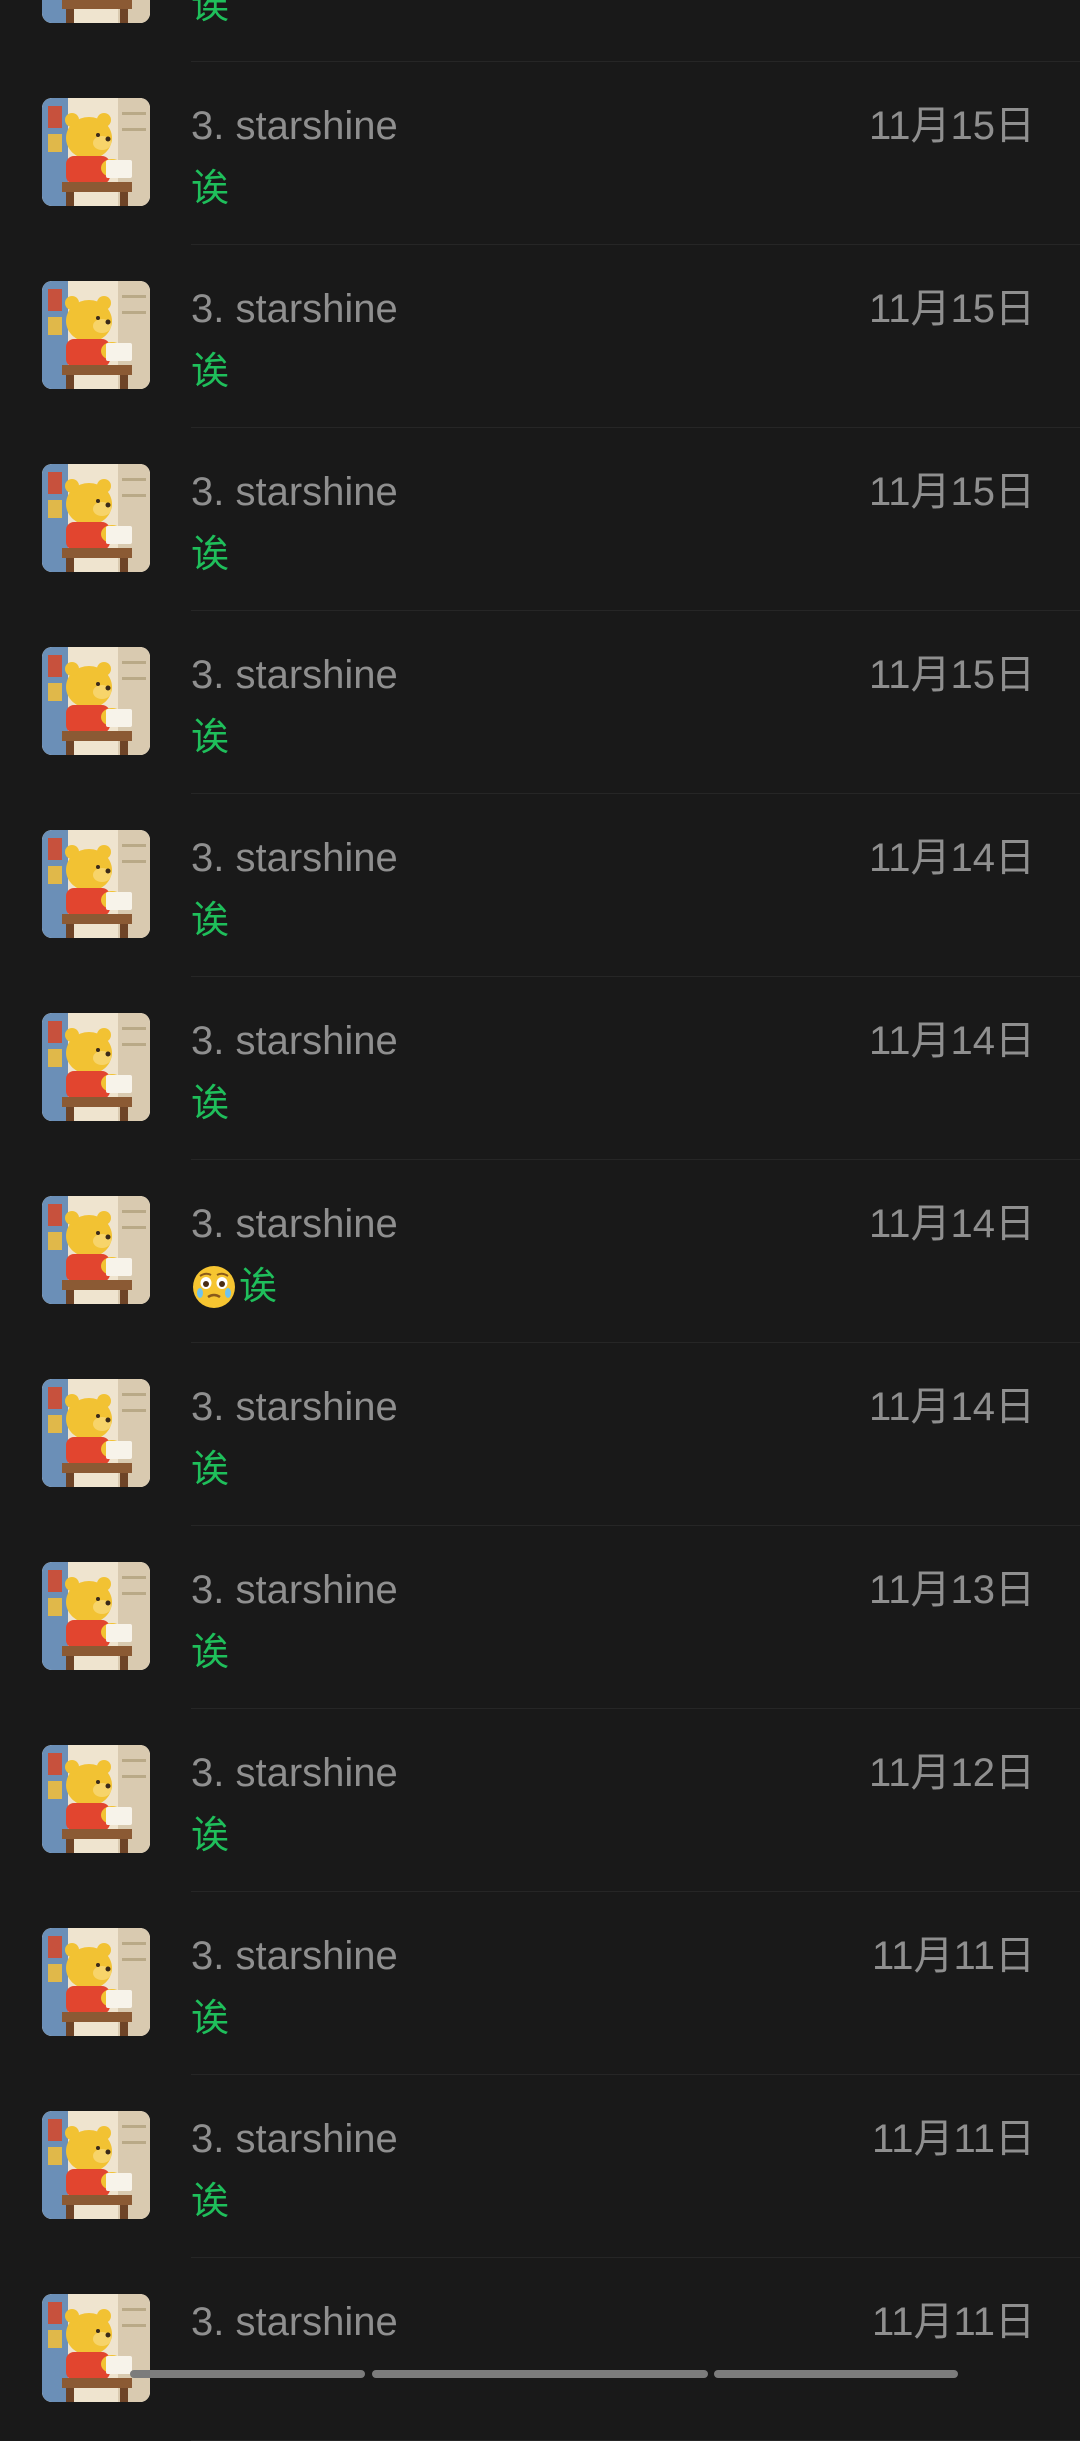 Image resolution: width=1080 pixels, height=2441 pixels. Describe the element at coordinates (214, 1287) in the screenshot. I see `teary-face-emoji-icon` at that location.